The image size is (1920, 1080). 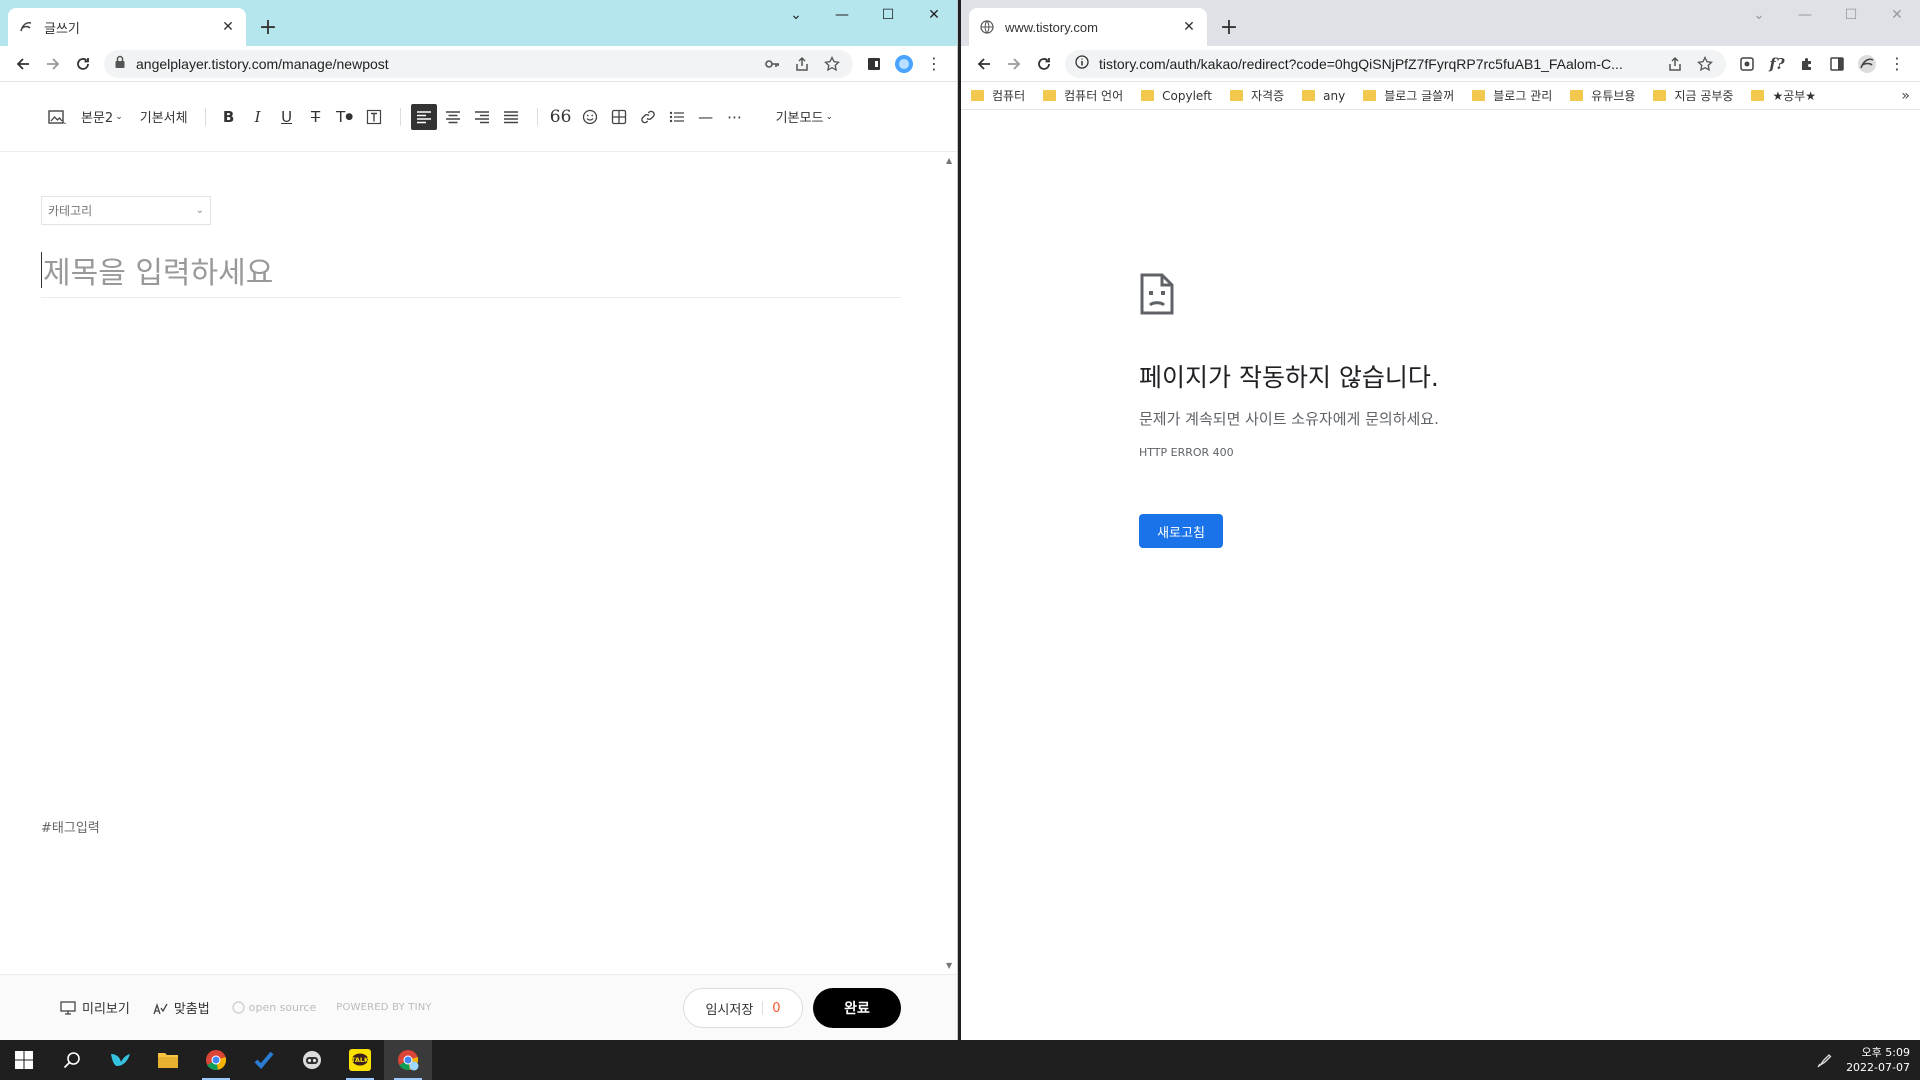 What do you see at coordinates (561, 117) in the screenshot?
I see `quote-icon: 66` at bounding box center [561, 117].